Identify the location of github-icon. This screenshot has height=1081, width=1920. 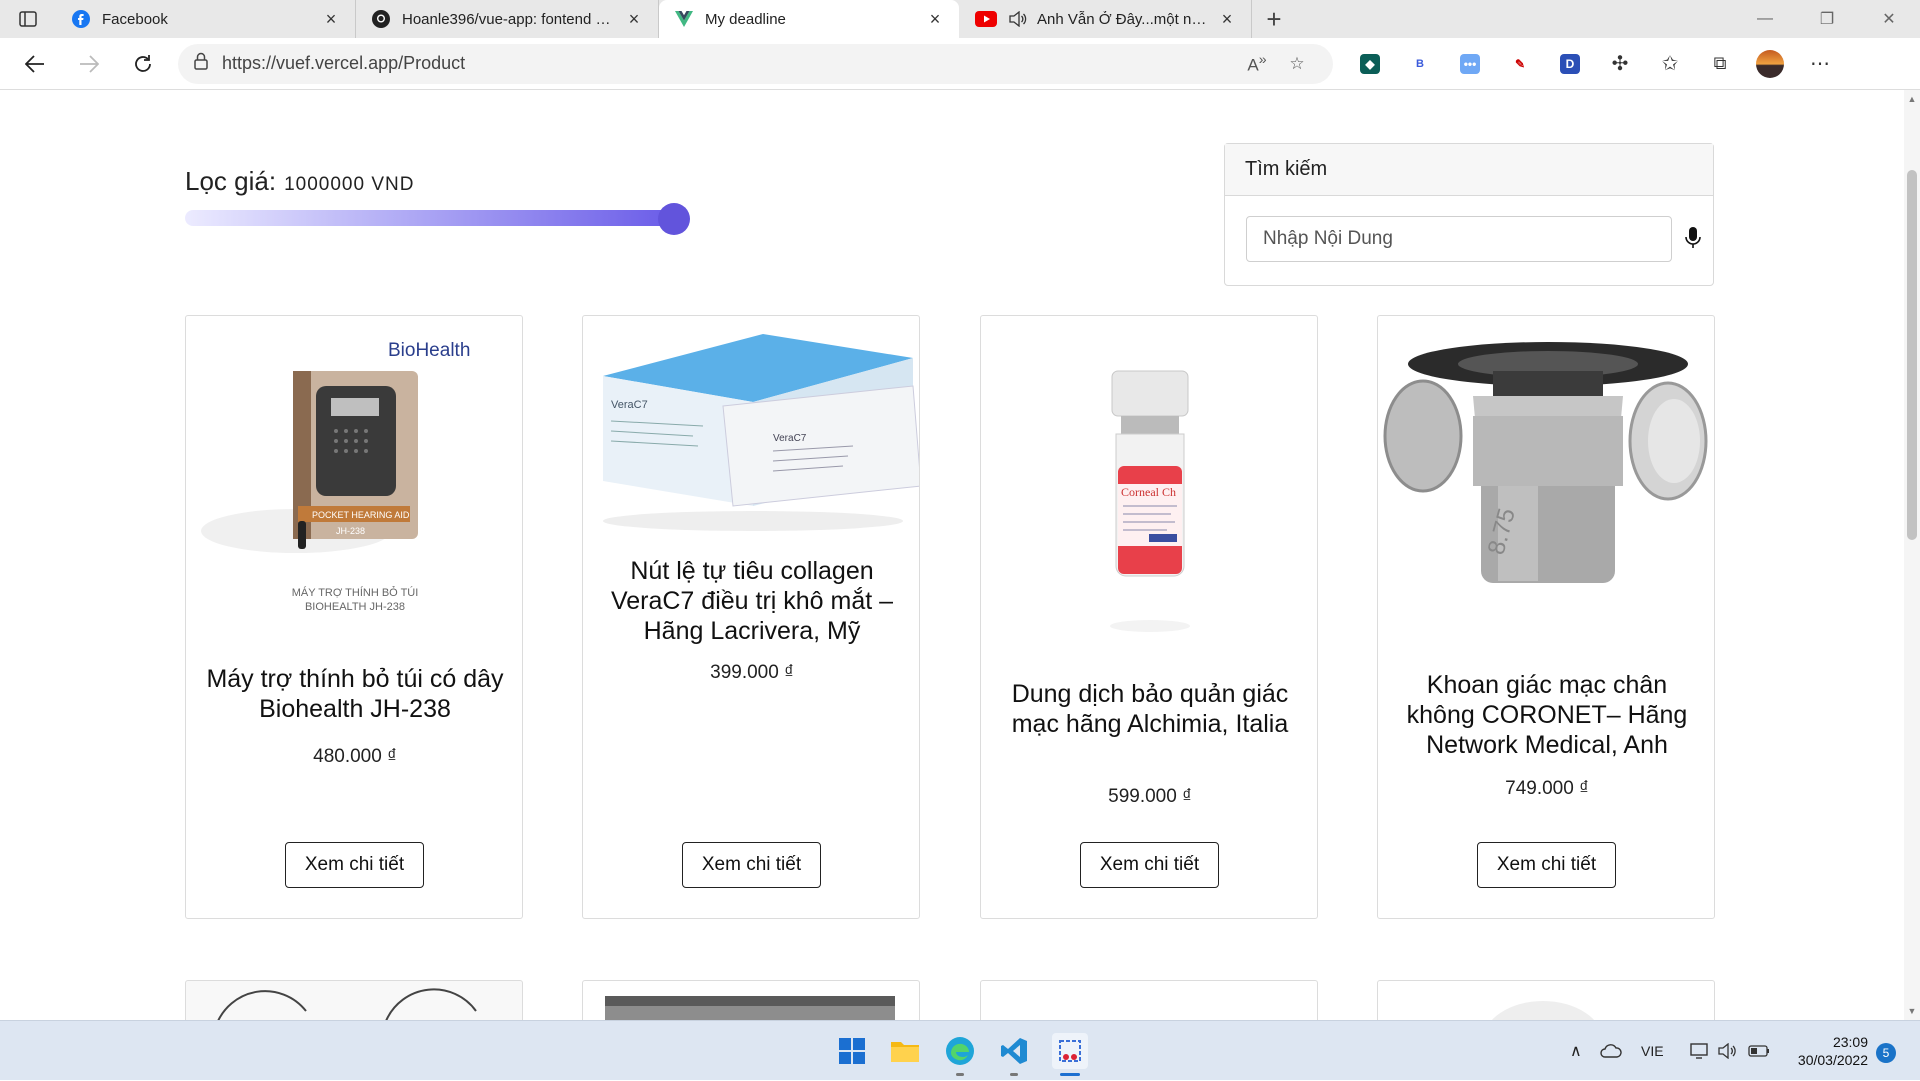
(381, 19).